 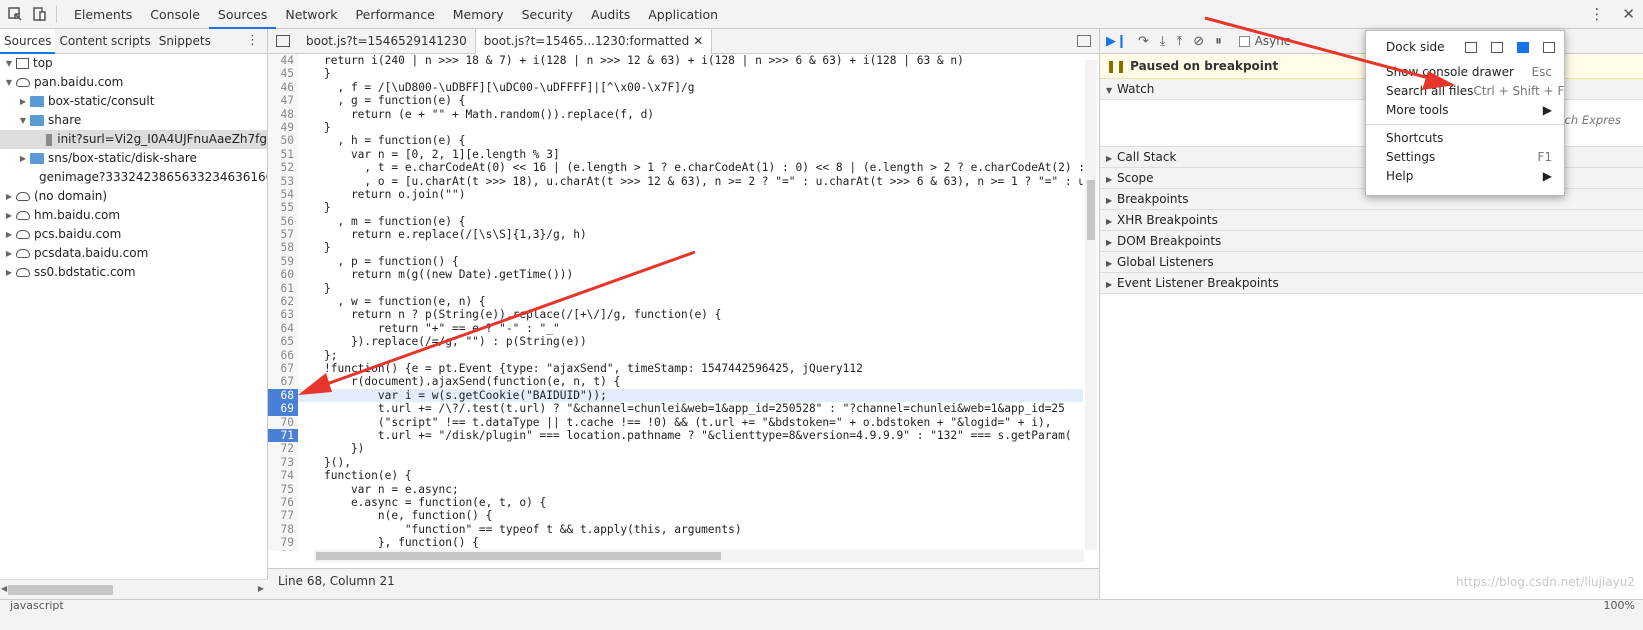 What do you see at coordinates (1371, 283) in the screenshot?
I see `pane-event-listener-breakpoints: ▶ Event Listener Breakpoints` at bounding box center [1371, 283].